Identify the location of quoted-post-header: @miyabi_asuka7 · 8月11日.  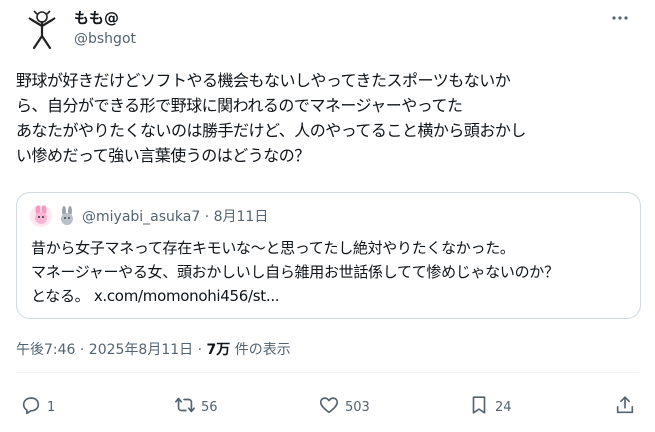
(149, 216).